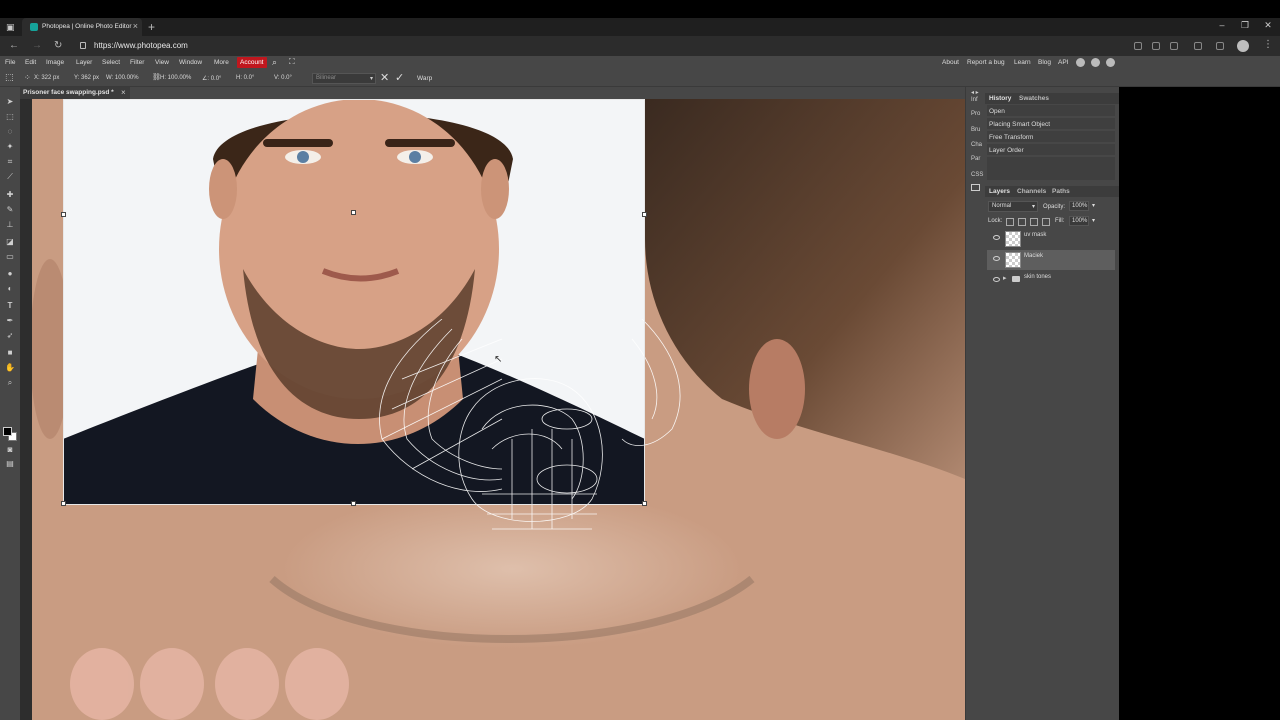 The height and width of the screenshot is (720, 1280). I want to click on clone-stamp-icon: ⊥, so click(10, 225).